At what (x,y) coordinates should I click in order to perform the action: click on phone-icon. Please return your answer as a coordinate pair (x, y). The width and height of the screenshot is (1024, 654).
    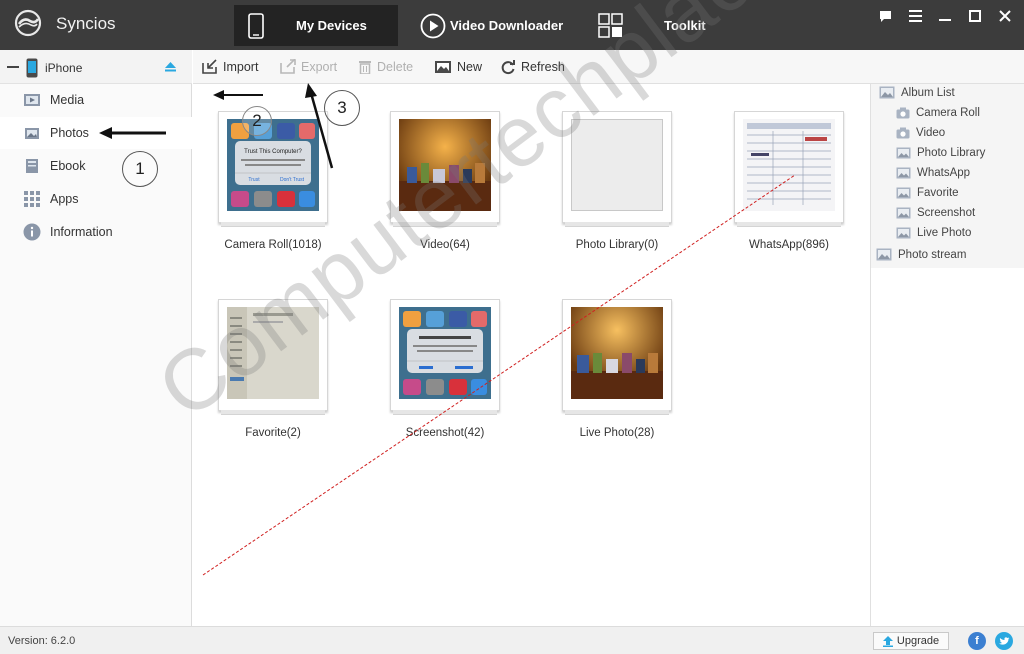
    Looking at the image, I should click on (256, 25).